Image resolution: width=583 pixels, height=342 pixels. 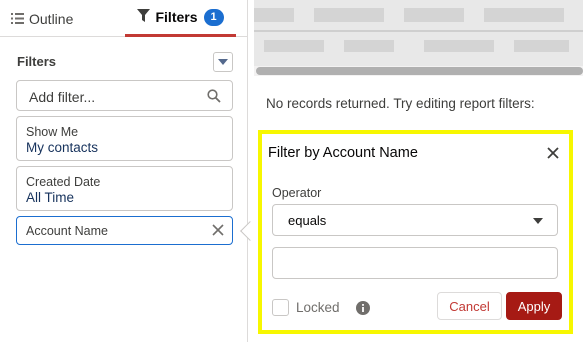 What do you see at coordinates (318, 307) in the screenshot?
I see `locked-label: Locked` at bounding box center [318, 307].